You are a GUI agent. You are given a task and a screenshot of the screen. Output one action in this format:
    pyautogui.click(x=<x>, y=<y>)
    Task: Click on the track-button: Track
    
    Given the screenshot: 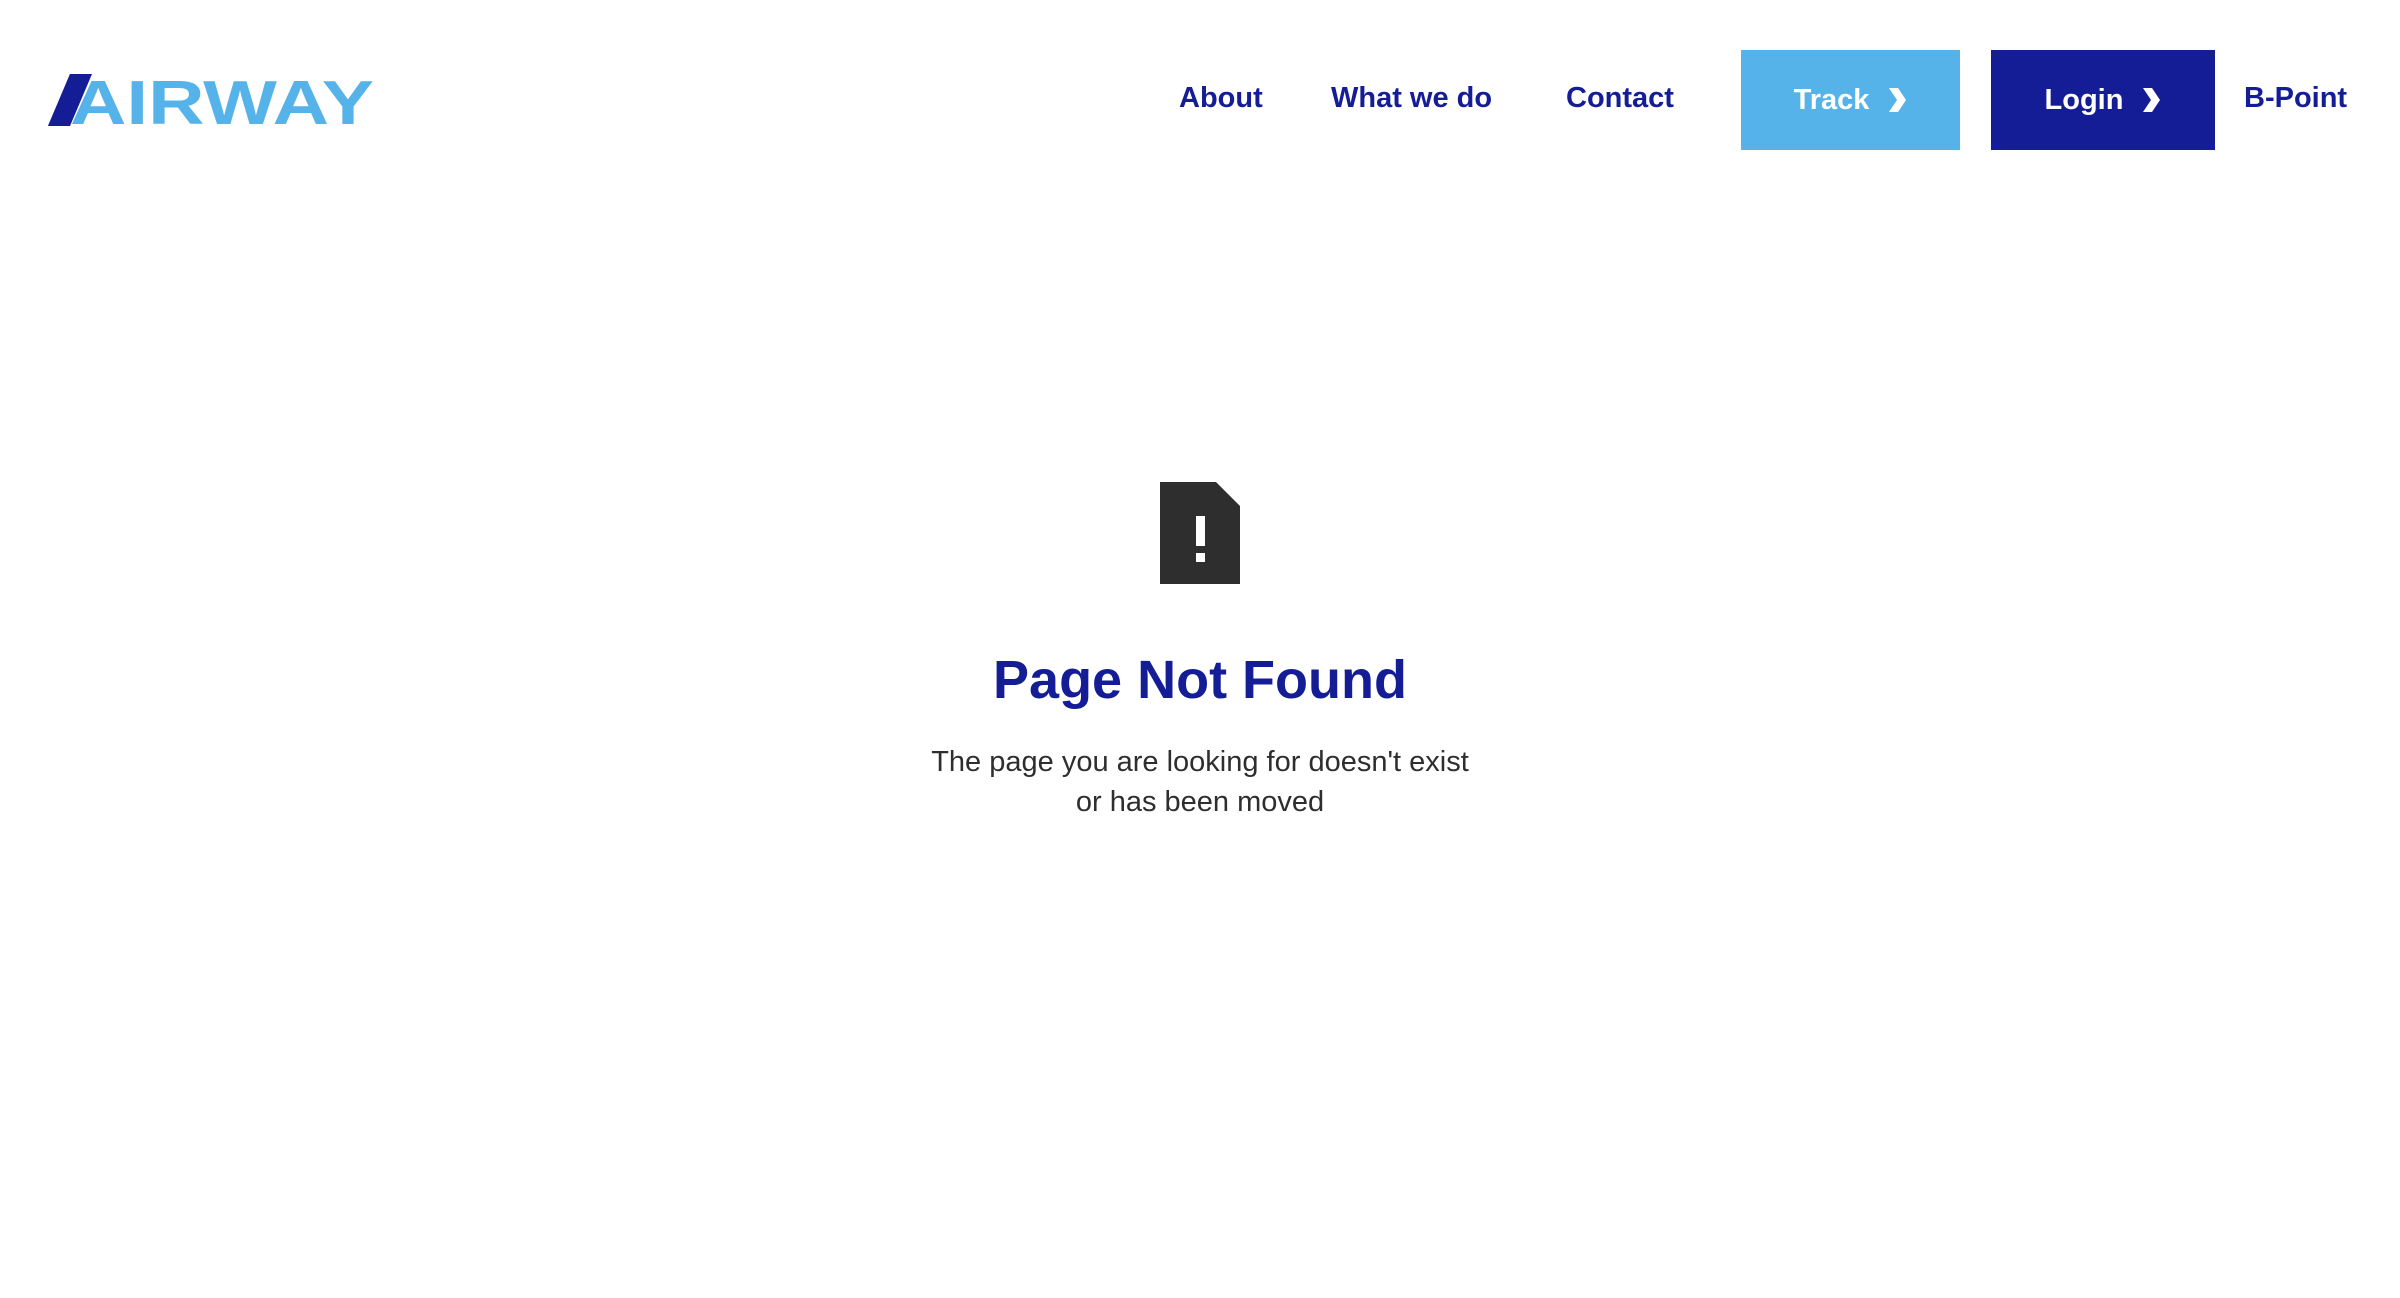 What is the action you would take?
    pyautogui.click(x=1850, y=100)
    